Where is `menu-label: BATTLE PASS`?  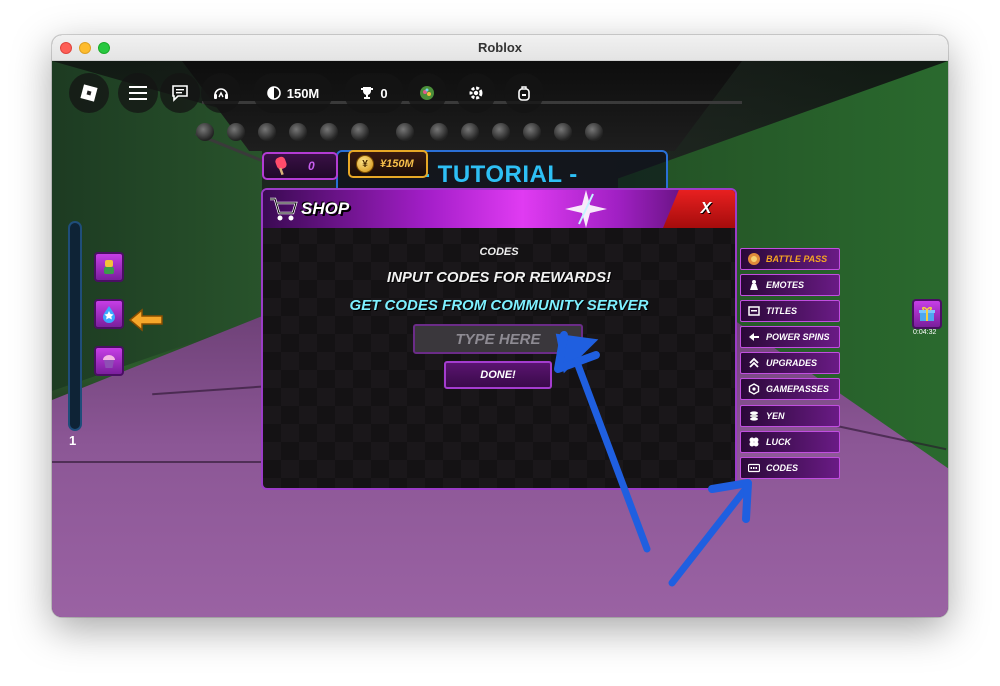
menu-label: BATTLE PASS is located at coordinates (797, 259).